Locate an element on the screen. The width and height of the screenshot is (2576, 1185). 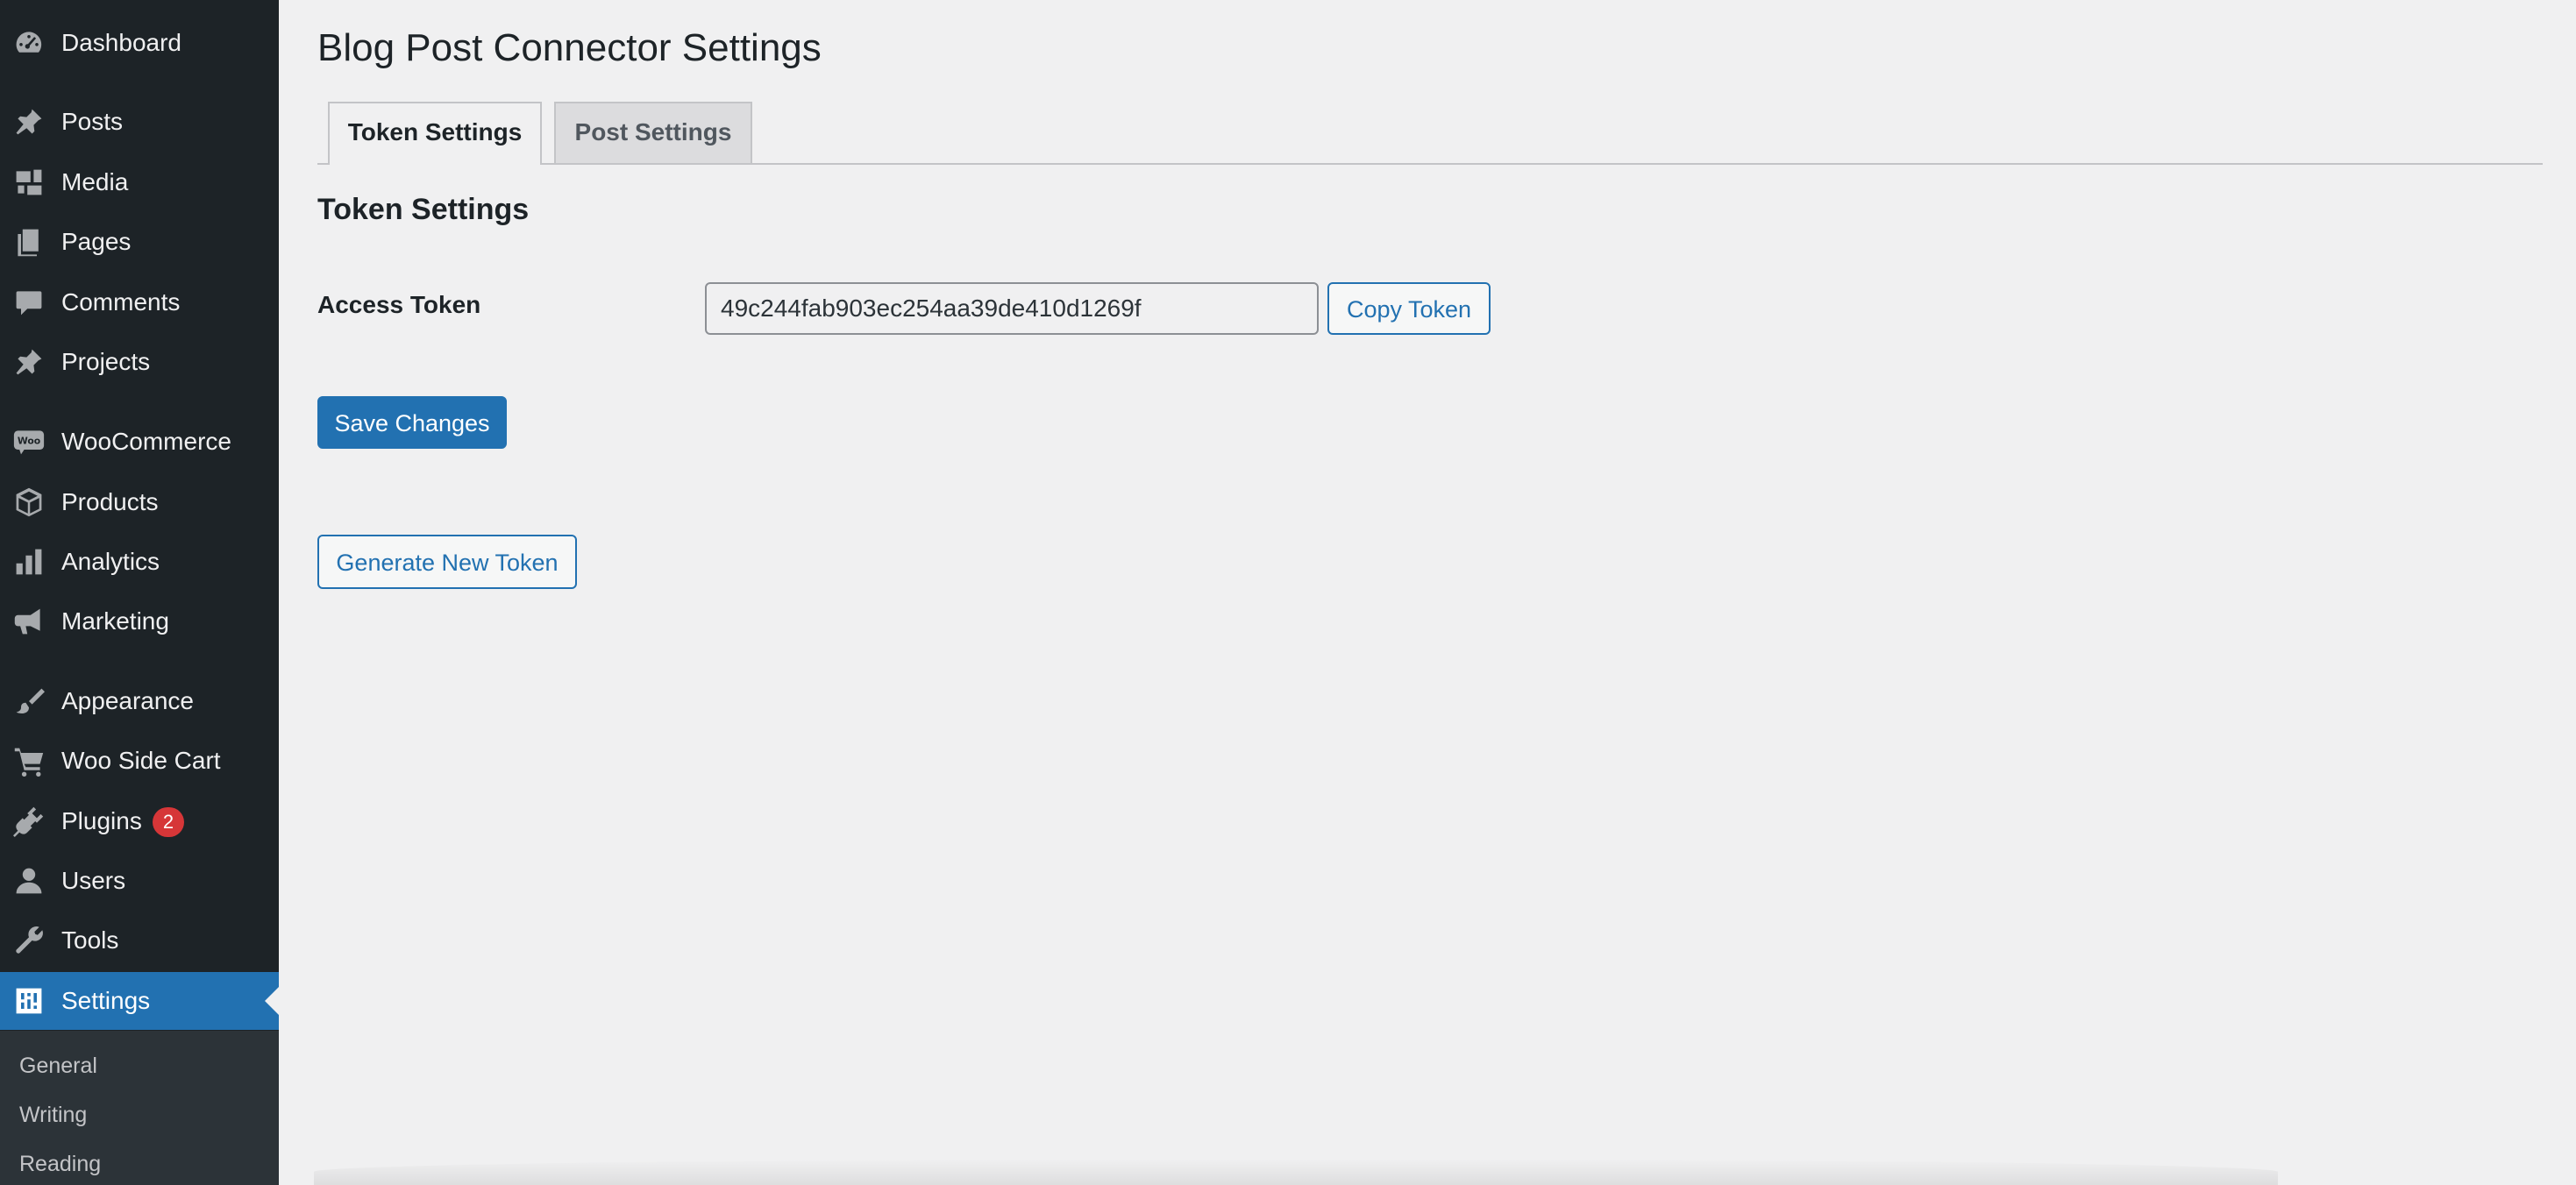
paintbrush-icon is located at coordinates (29, 701).